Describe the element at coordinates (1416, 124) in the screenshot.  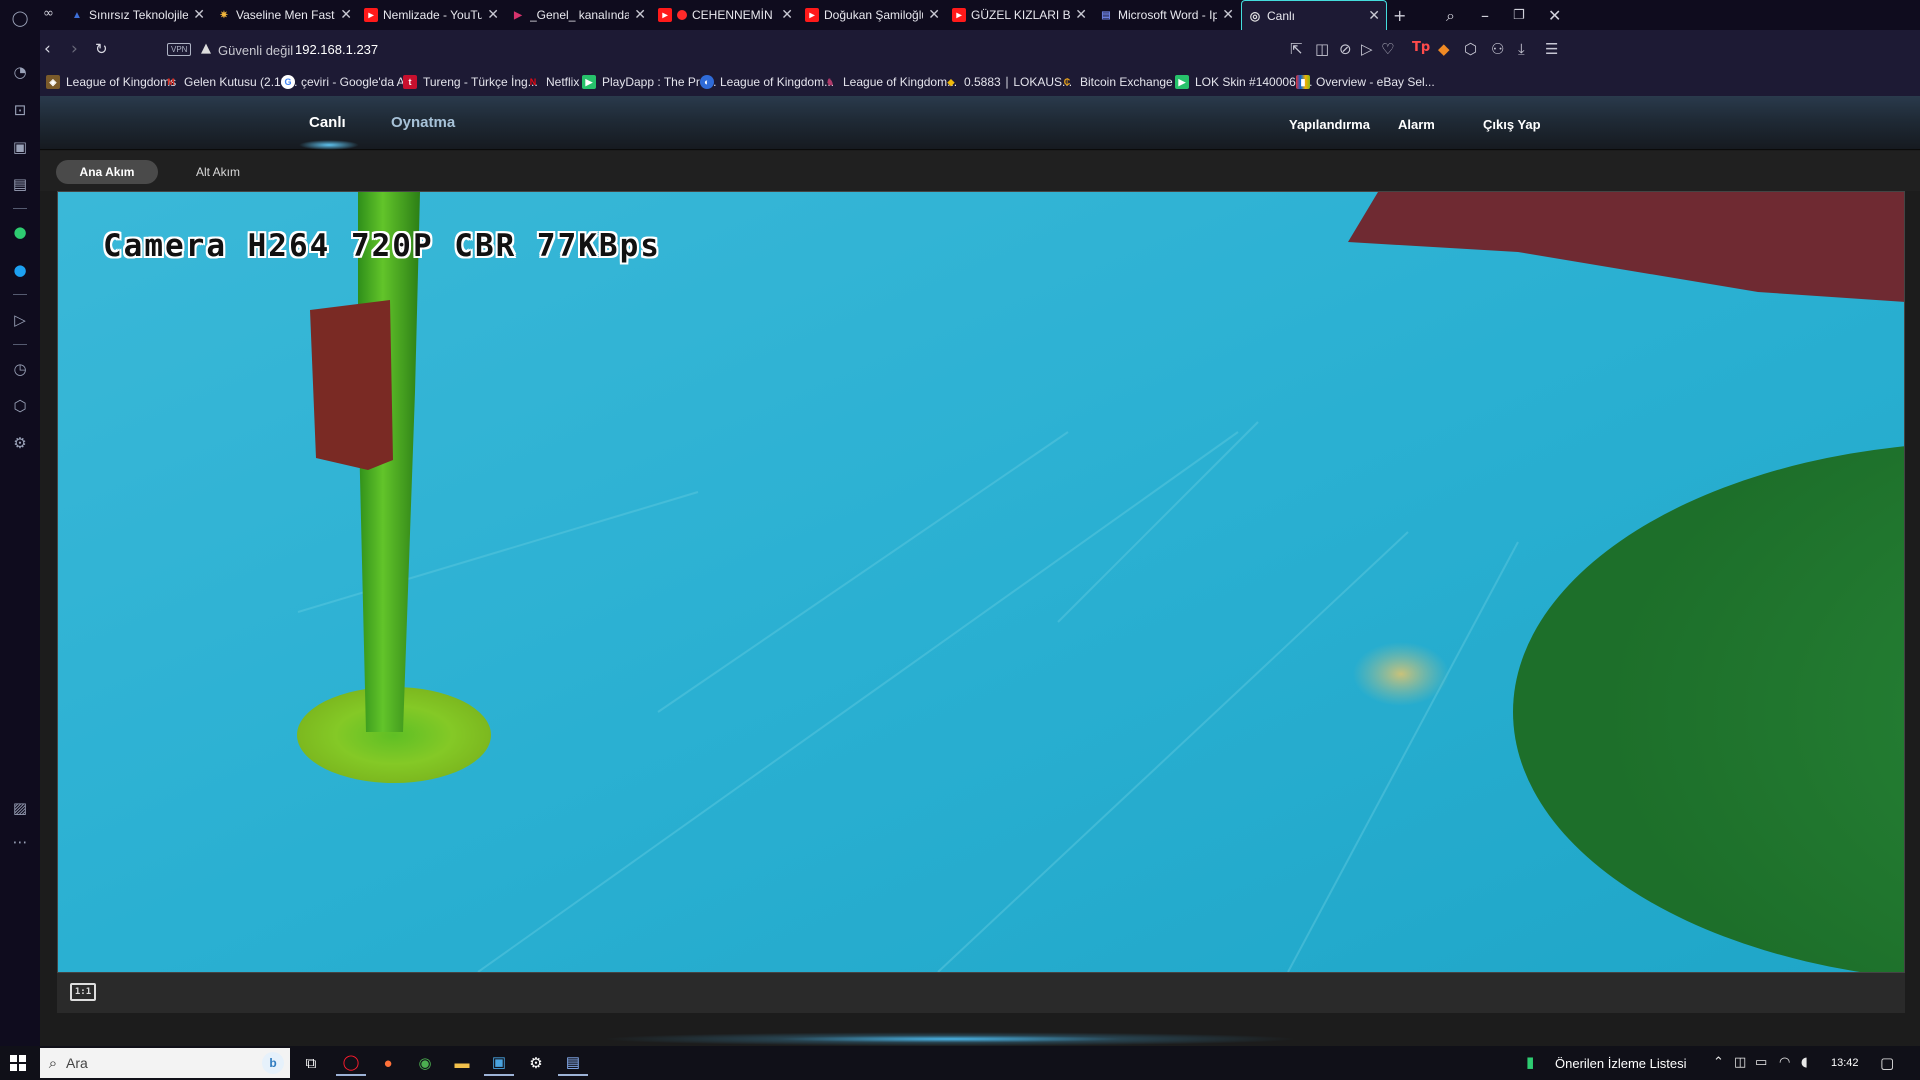
I see `nav-alarm: Alarm` at that location.